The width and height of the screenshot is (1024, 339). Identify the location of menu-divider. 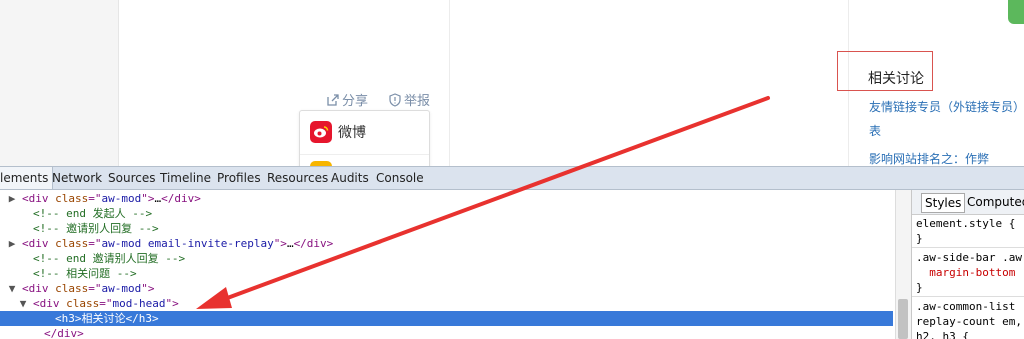
(364, 154).